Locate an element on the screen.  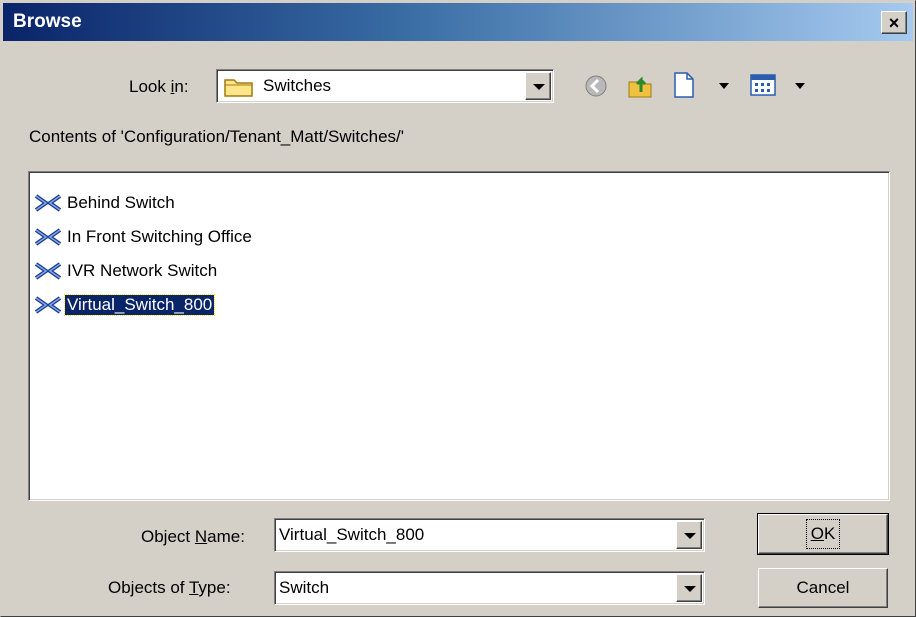
look-in-label-text: Look is located at coordinates (150, 86).